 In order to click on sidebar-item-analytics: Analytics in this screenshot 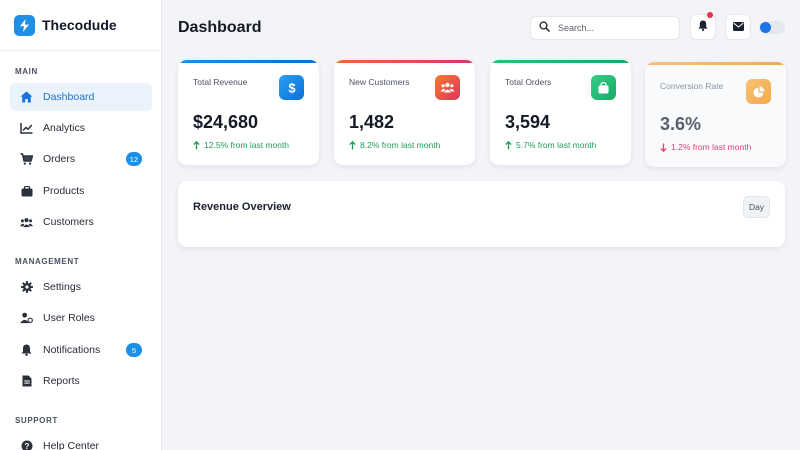, I will do `click(81, 128)`.